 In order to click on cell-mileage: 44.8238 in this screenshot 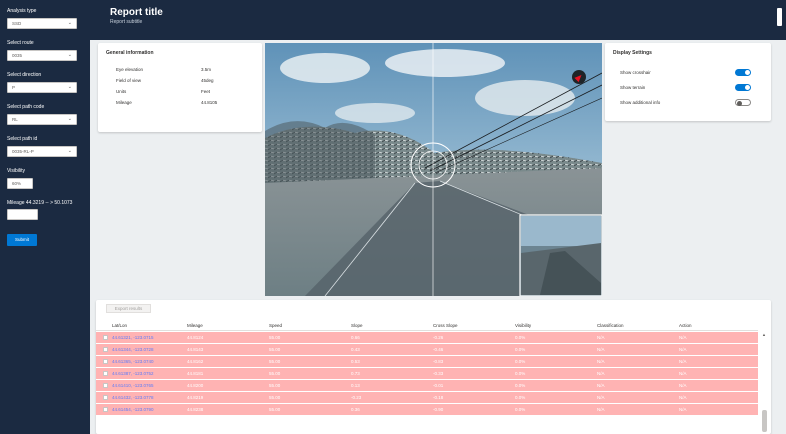, I will do `click(195, 409)`.